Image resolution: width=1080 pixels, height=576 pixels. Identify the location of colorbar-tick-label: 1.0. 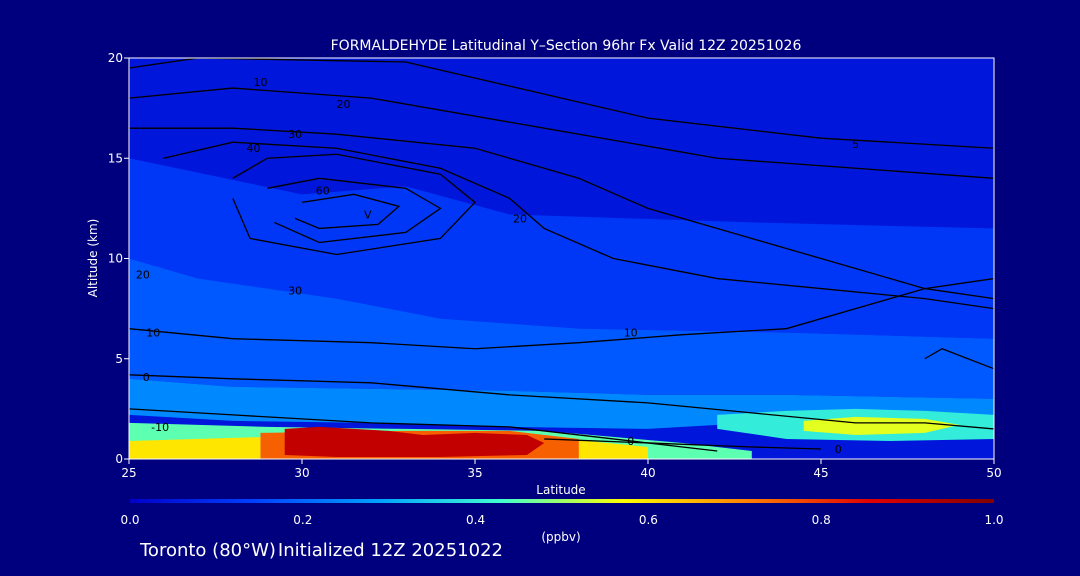
(993, 520).